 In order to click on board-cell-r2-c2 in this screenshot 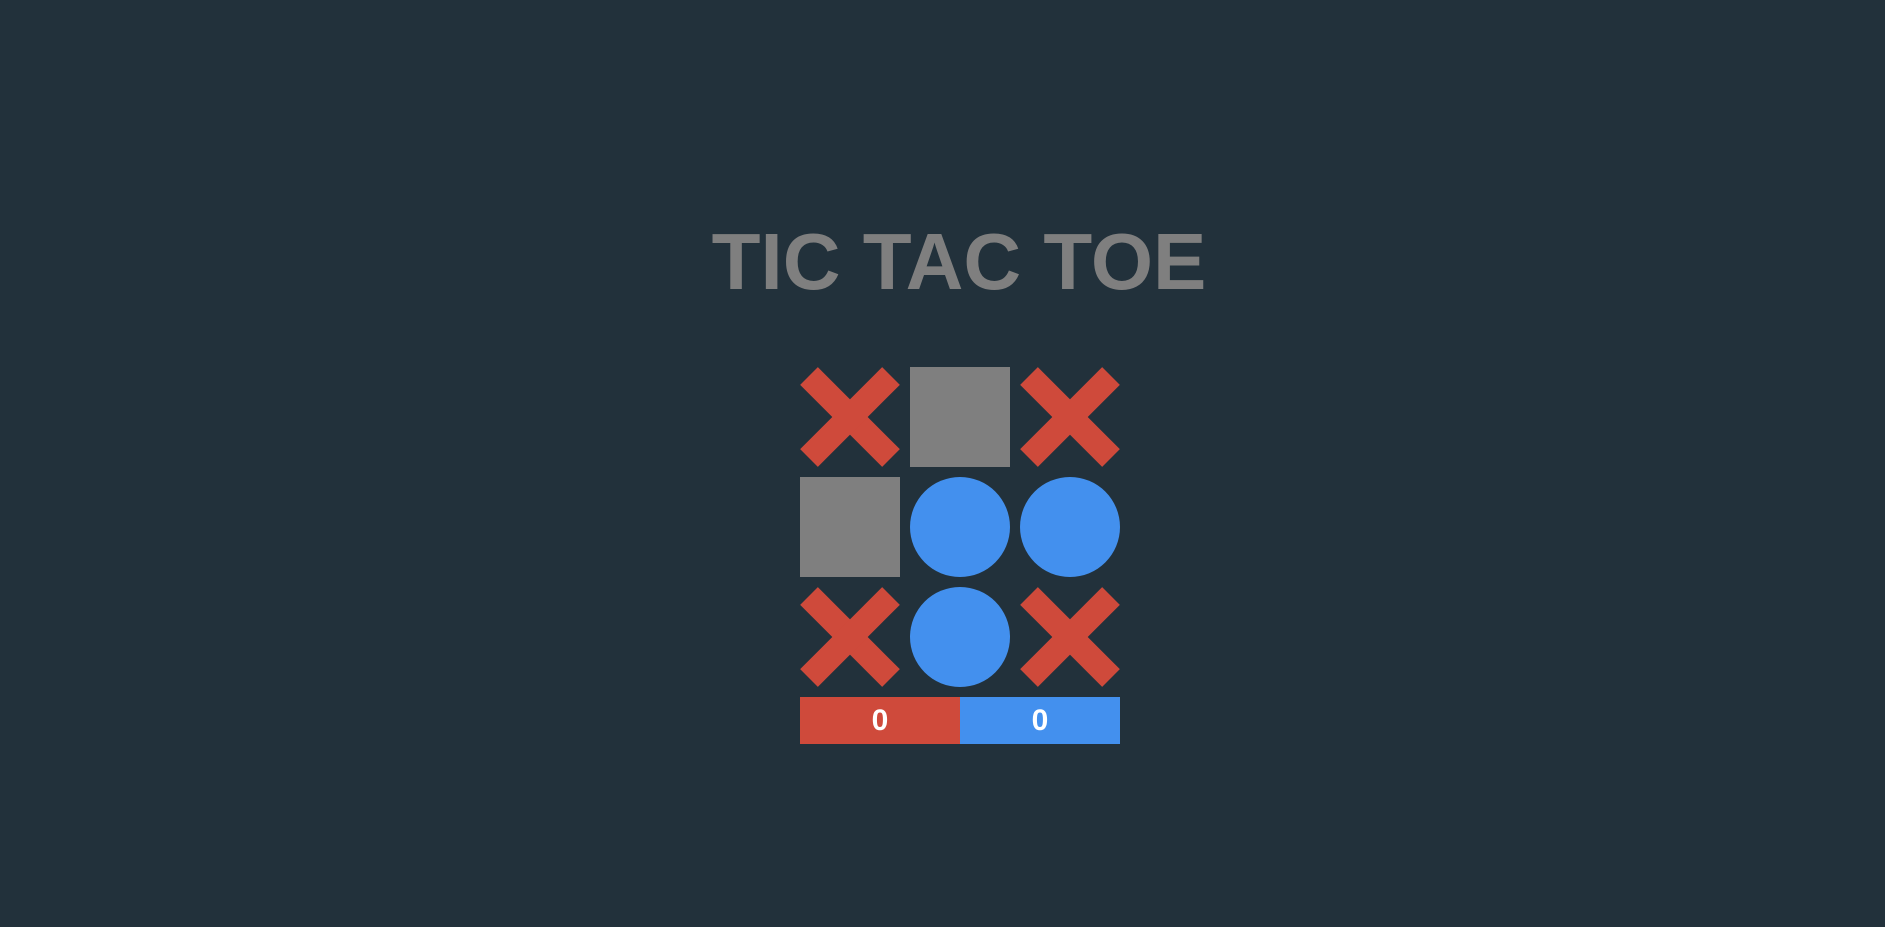, I will do `click(960, 527)`.